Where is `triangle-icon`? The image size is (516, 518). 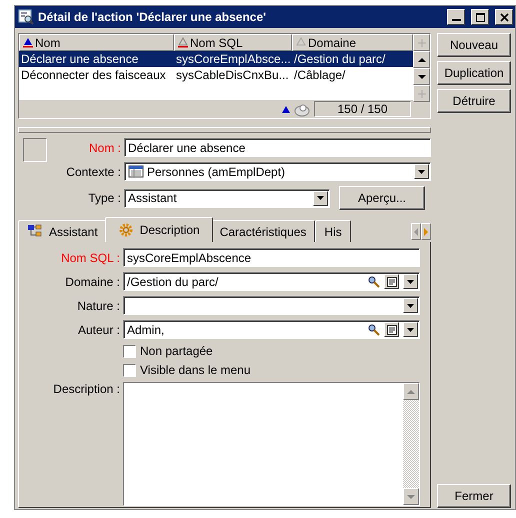
triangle-icon is located at coordinates (286, 109).